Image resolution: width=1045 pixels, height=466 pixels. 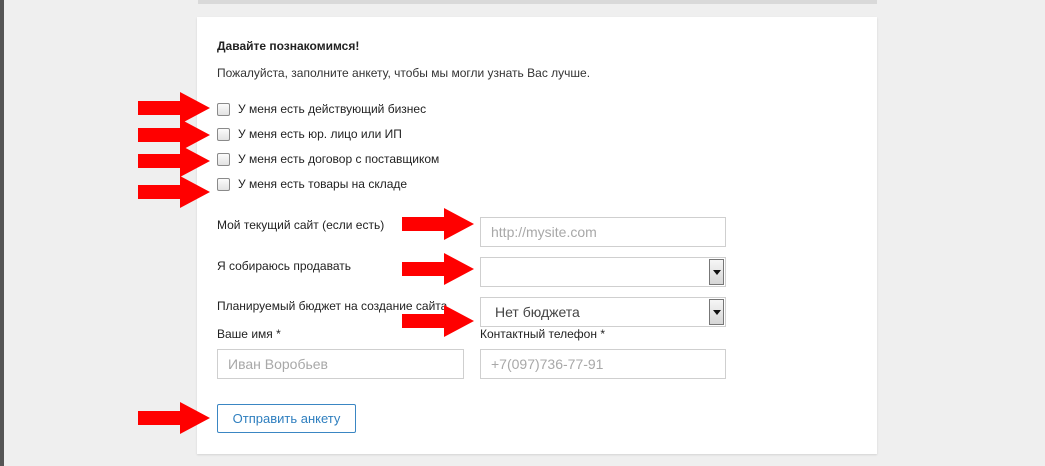 What do you see at coordinates (340, 364) in the screenshot?
I see `name-input` at bounding box center [340, 364].